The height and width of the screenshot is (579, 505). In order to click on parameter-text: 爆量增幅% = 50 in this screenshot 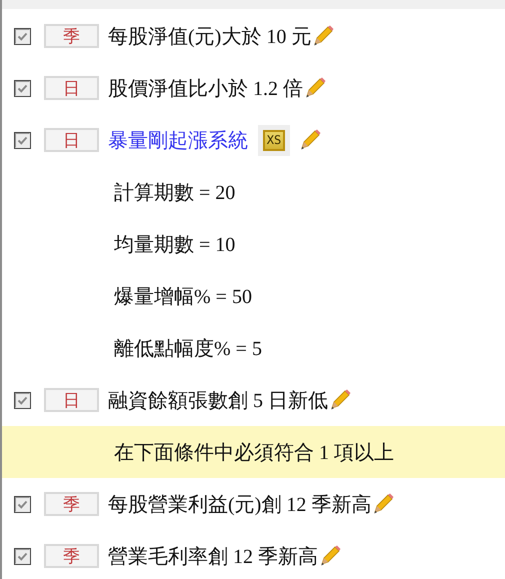, I will do `click(183, 297)`.